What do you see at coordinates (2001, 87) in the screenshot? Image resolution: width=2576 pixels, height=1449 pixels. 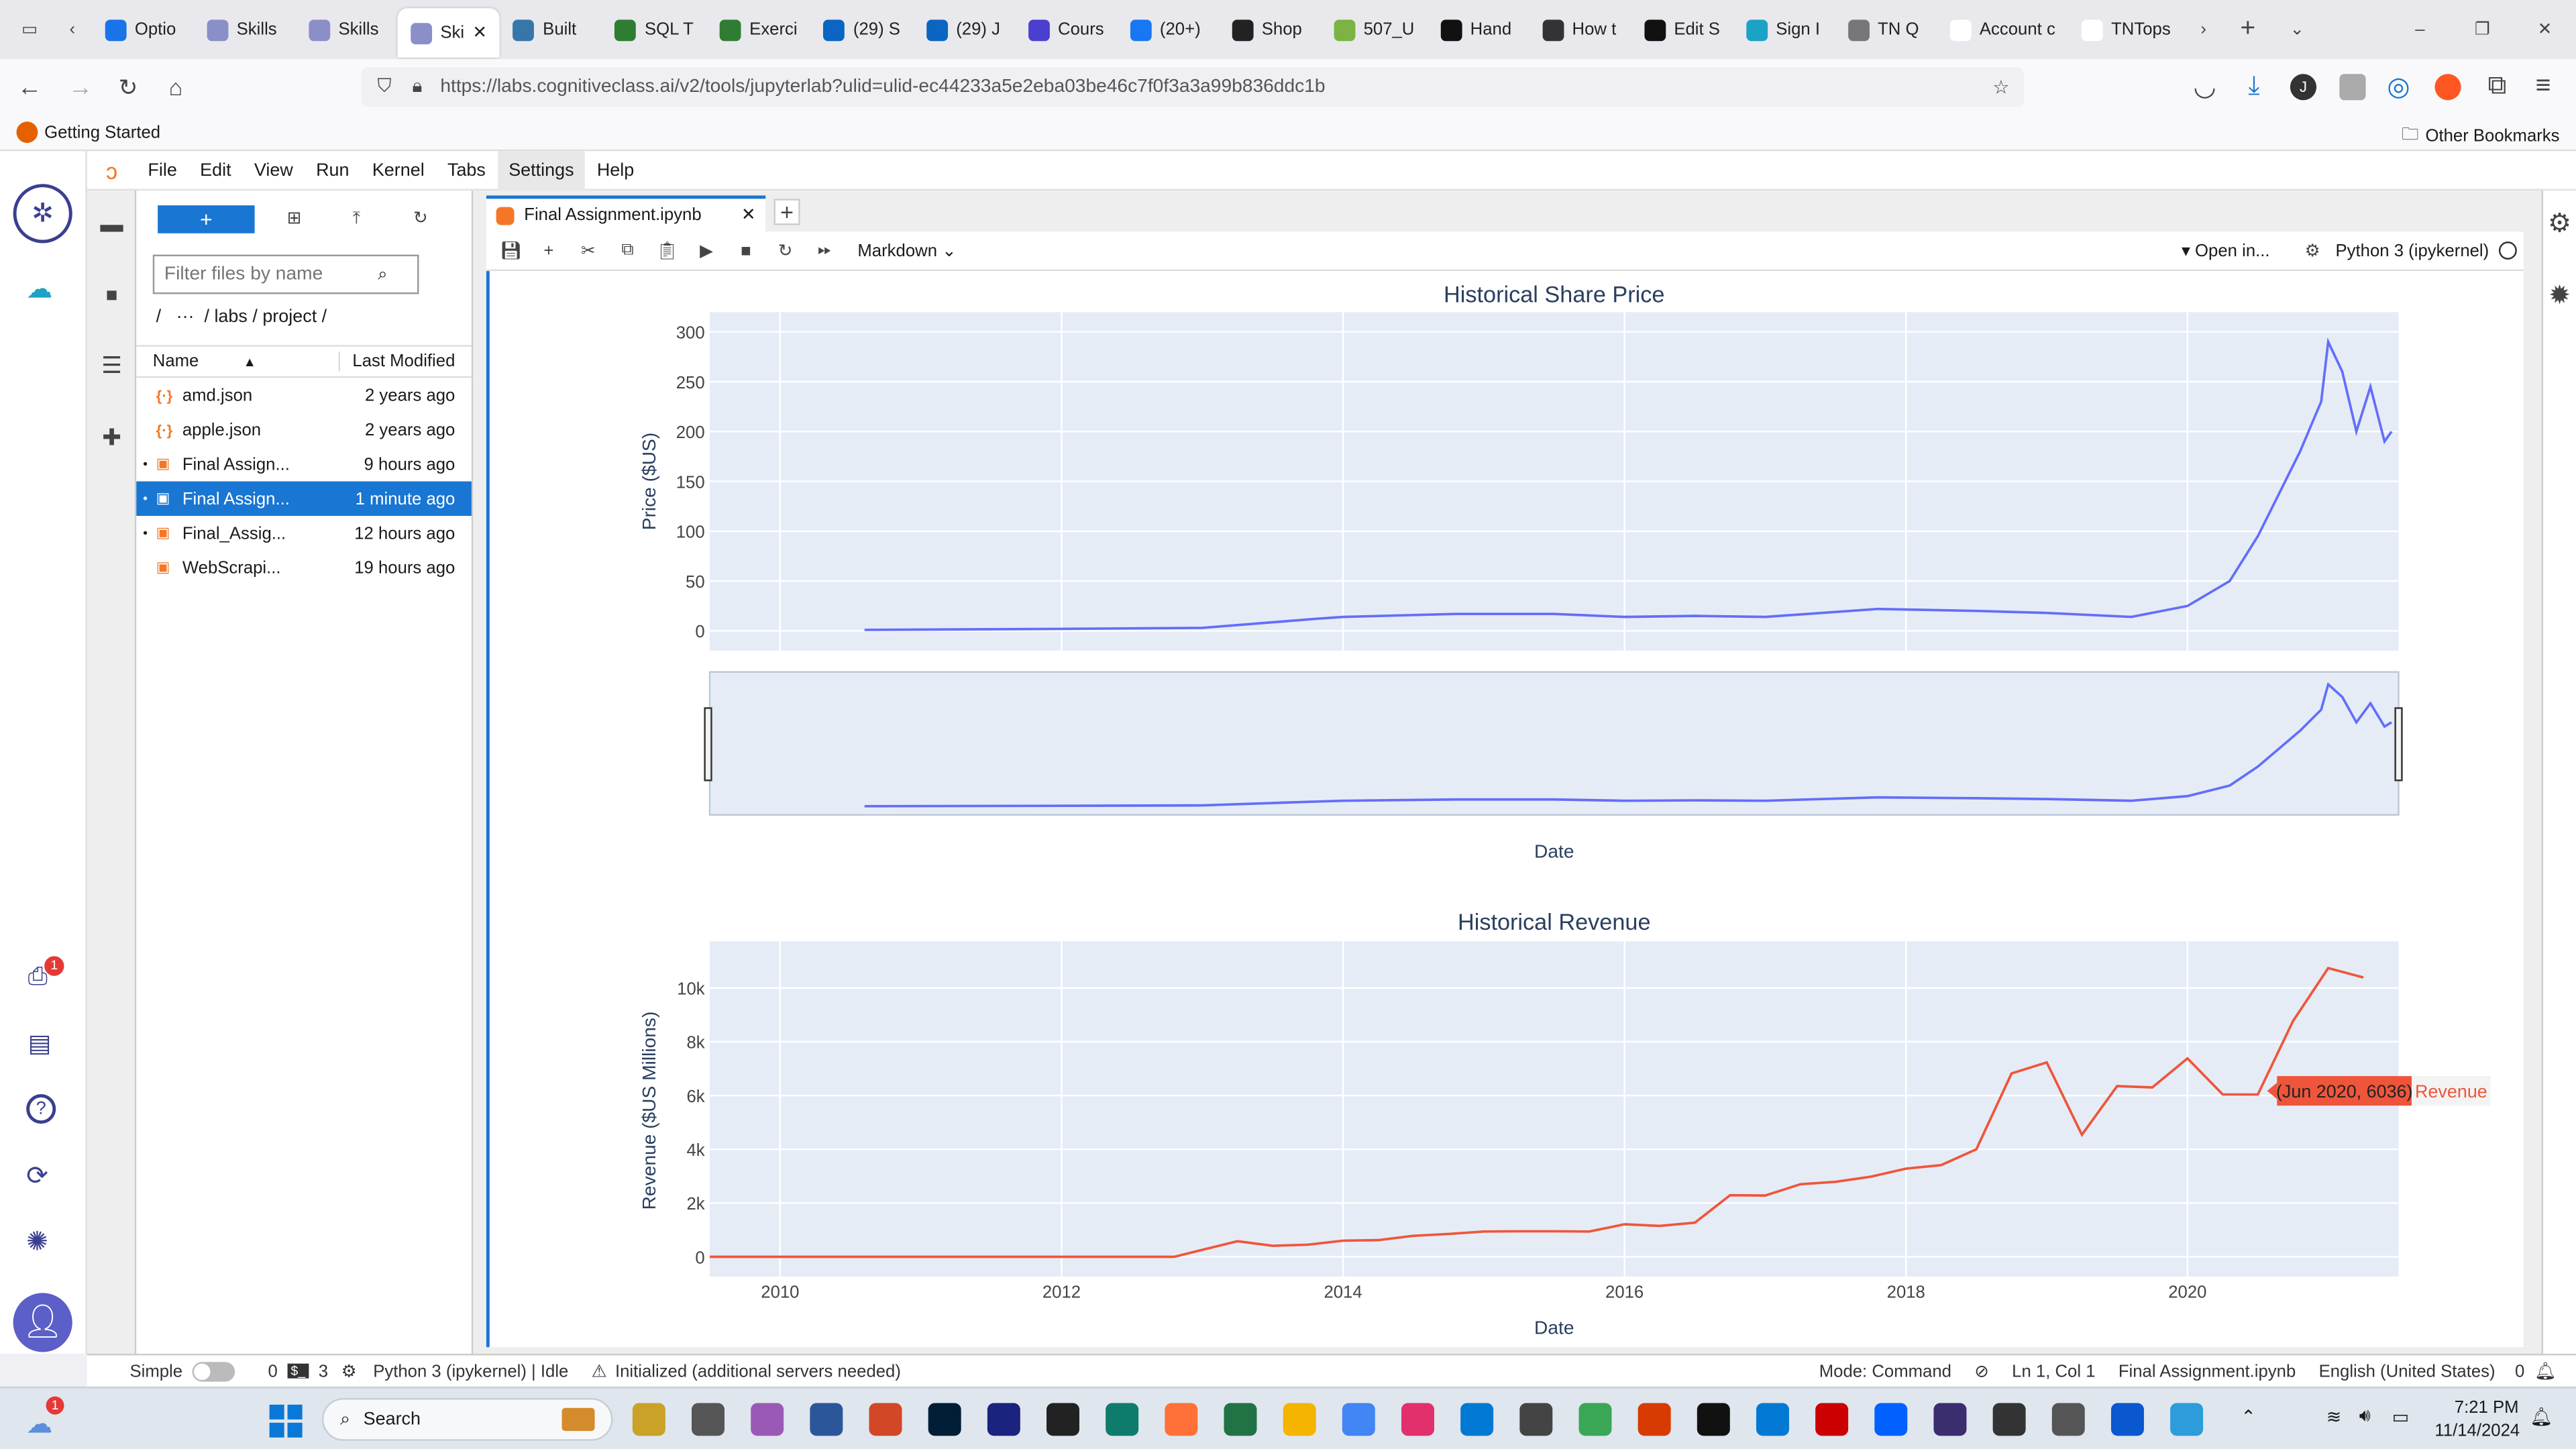 I see `bookmark-star-icon: ☆` at bounding box center [2001, 87].